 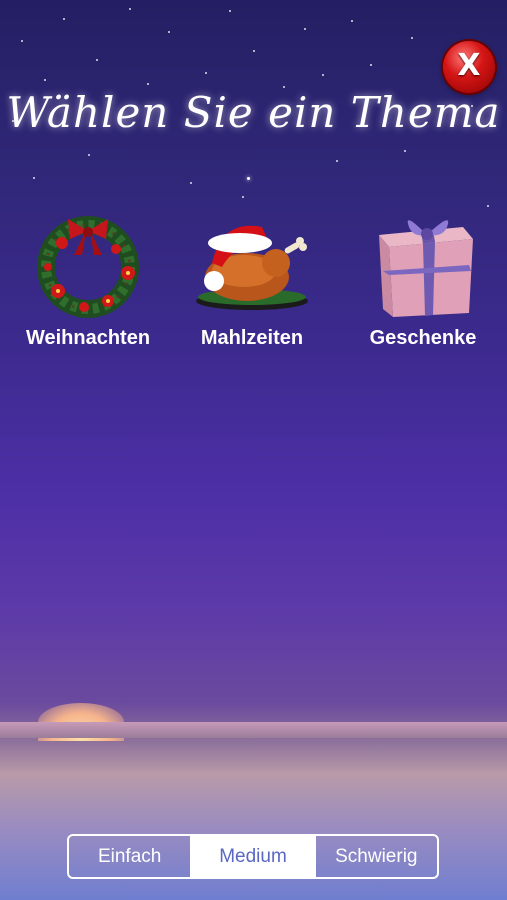 I want to click on close-button: X, so click(x=469, y=67).